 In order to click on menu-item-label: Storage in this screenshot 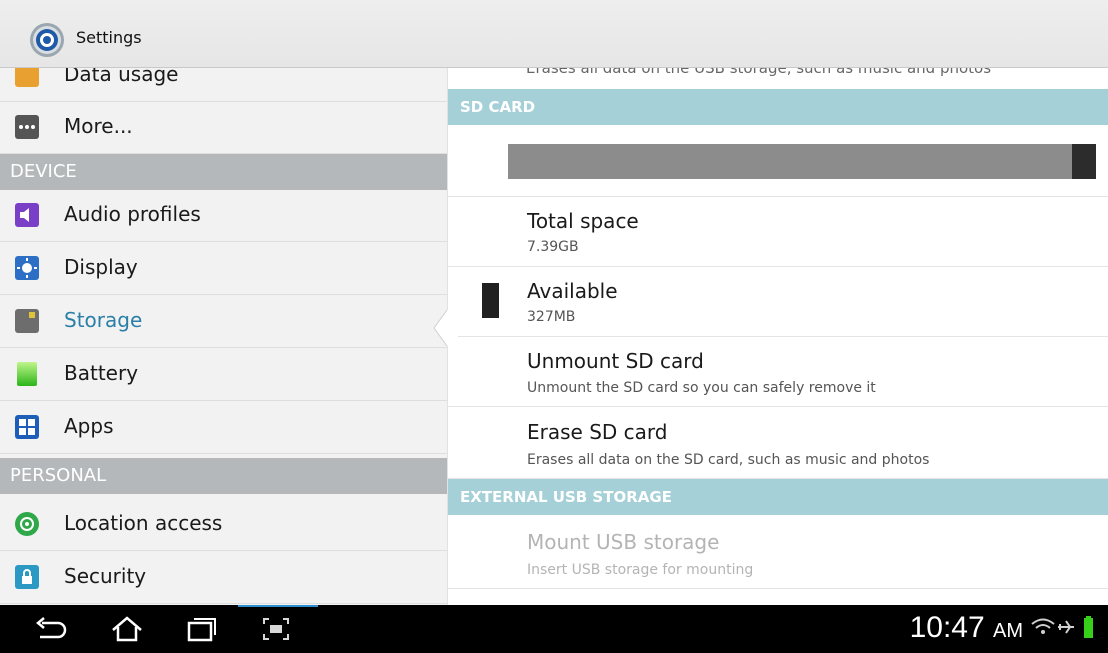, I will do `click(103, 320)`.